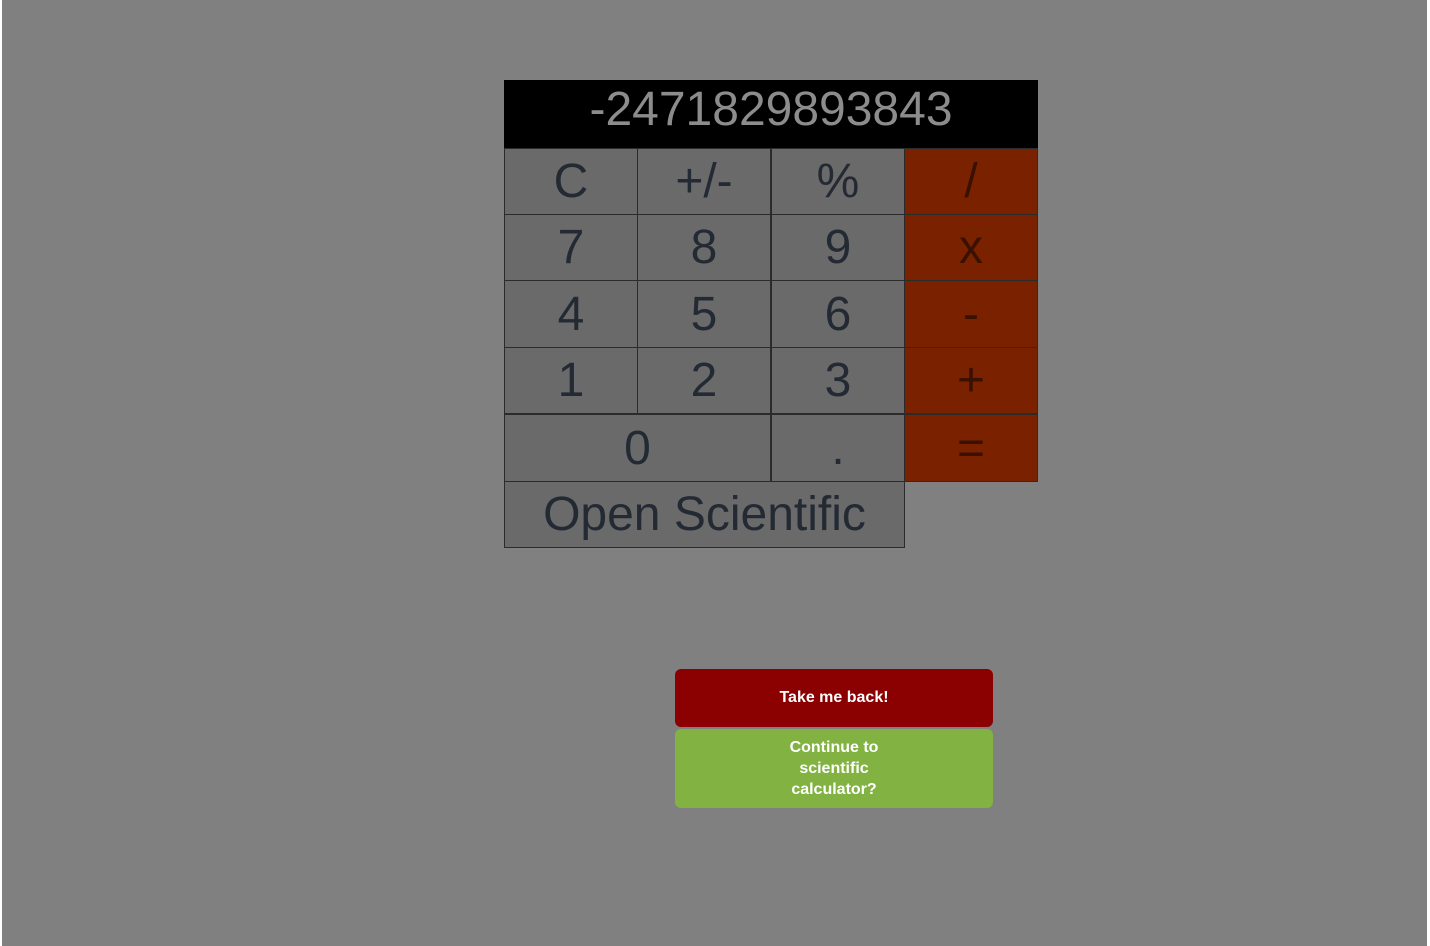 The image size is (1430, 946). What do you see at coordinates (571, 247) in the screenshot?
I see `digit-7-button: 7` at bounding box center [571, 247].